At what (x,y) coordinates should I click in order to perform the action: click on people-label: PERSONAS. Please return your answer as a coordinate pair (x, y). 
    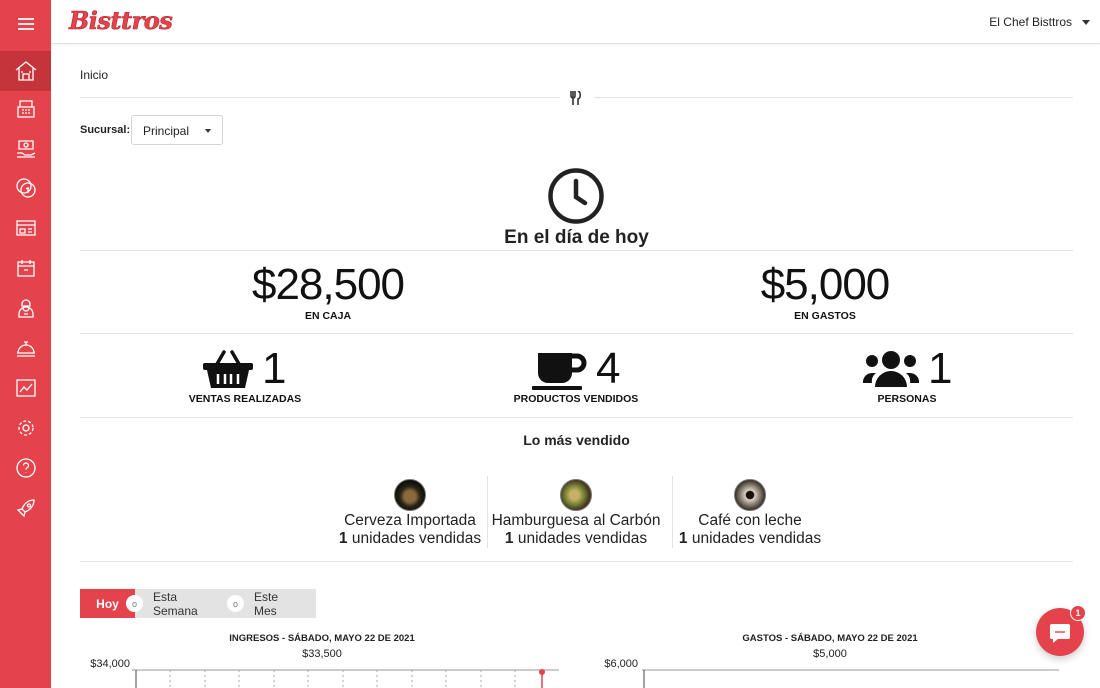
    Looking at the image, I should click on (907, 399).